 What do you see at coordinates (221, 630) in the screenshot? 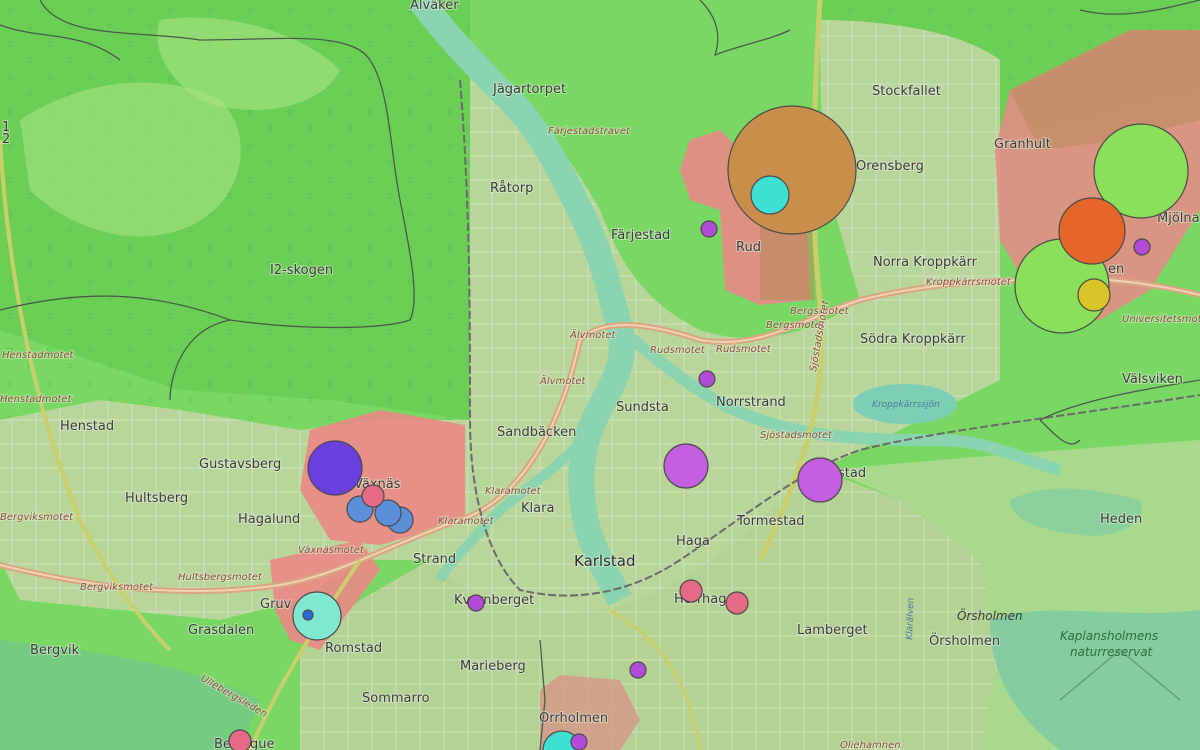
I see `label-grasdalen: Grasdalen` at bounding box center [221, 630].